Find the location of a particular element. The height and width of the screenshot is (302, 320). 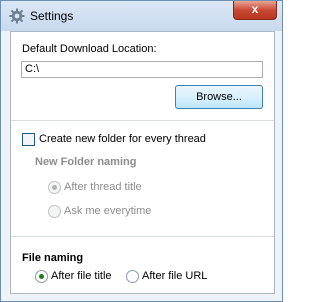

title-bar: Settings x is located at coordinates (141, 16).